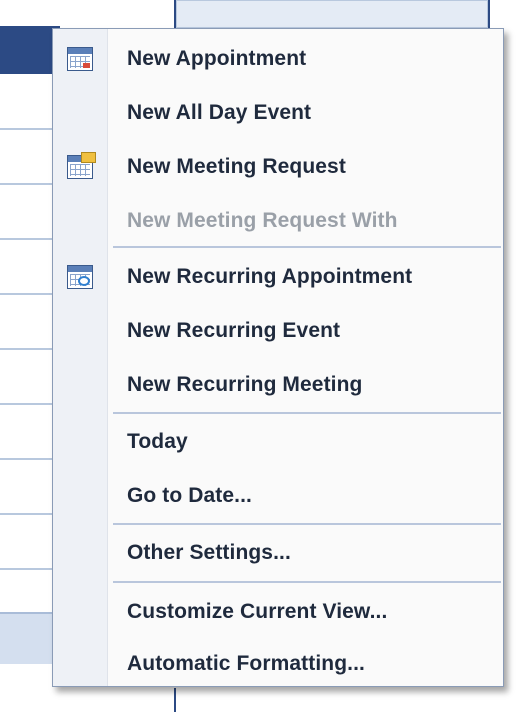  What do you see at coordinates (262, 220) in the screenshot?
I see `menu-item-label: New Meeting Request With` at bounding box center [262, 220].